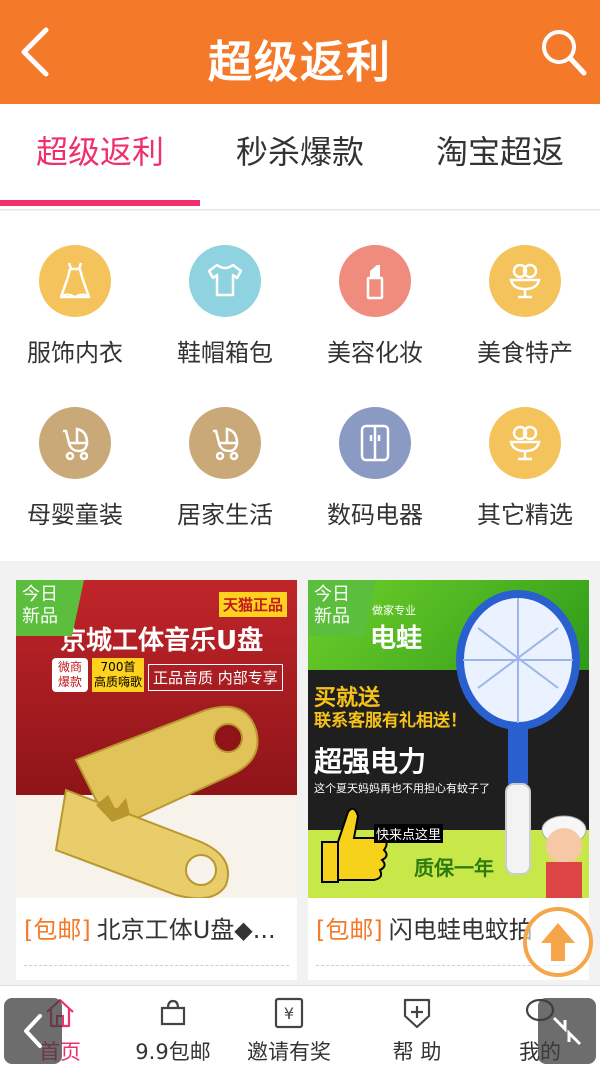 This screenshot has width=600, height=1067. Describe the element at coordinates (525, 487) in the screenshot. I see `category-other: 其它精选` at that location.